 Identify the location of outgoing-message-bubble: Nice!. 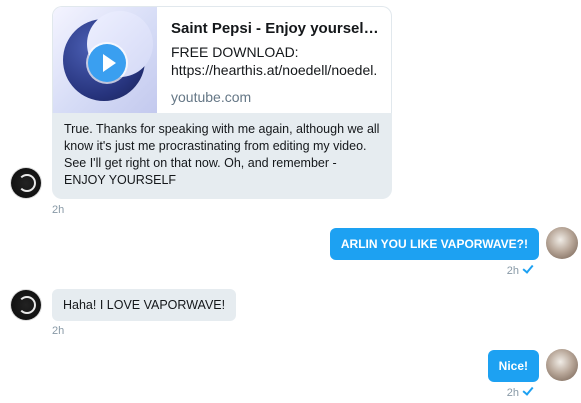
(513, 366).